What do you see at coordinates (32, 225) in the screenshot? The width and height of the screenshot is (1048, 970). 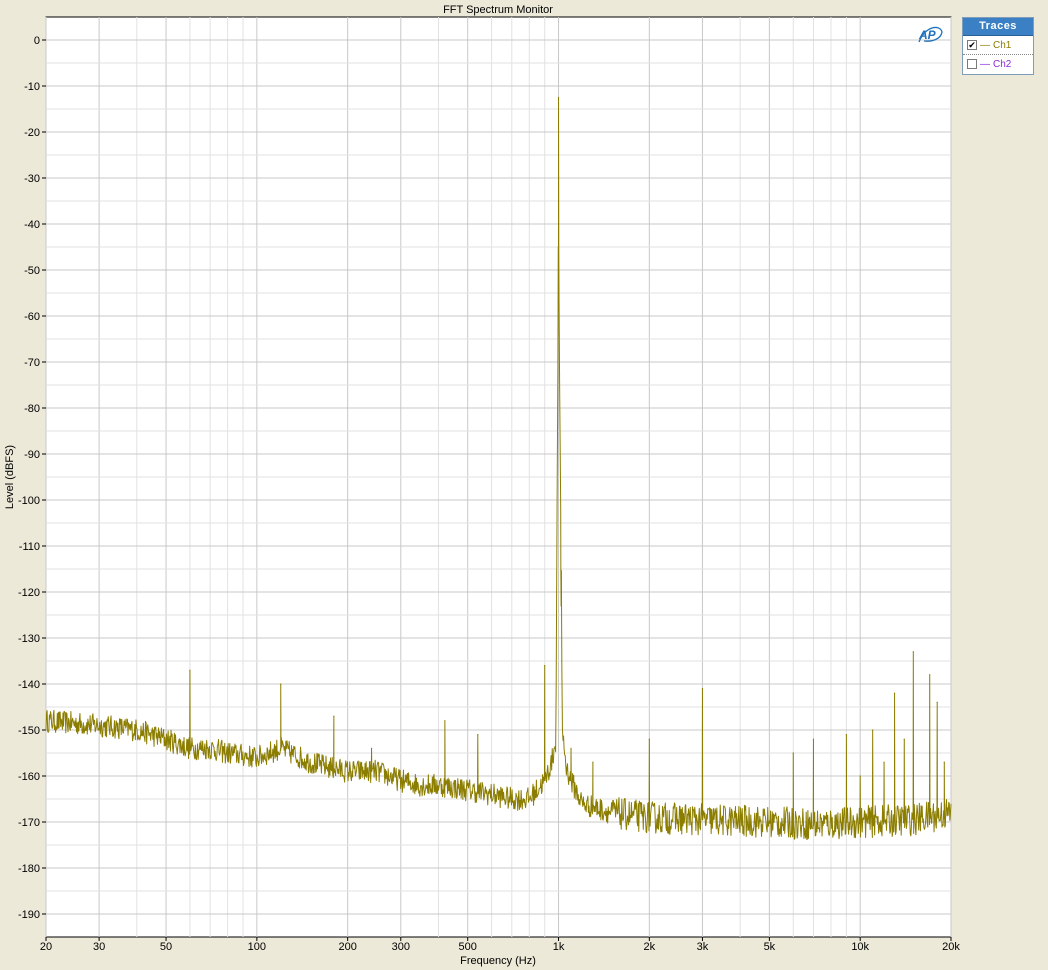 I see `y-tick-label: -40` at bounding box center [32, 225].